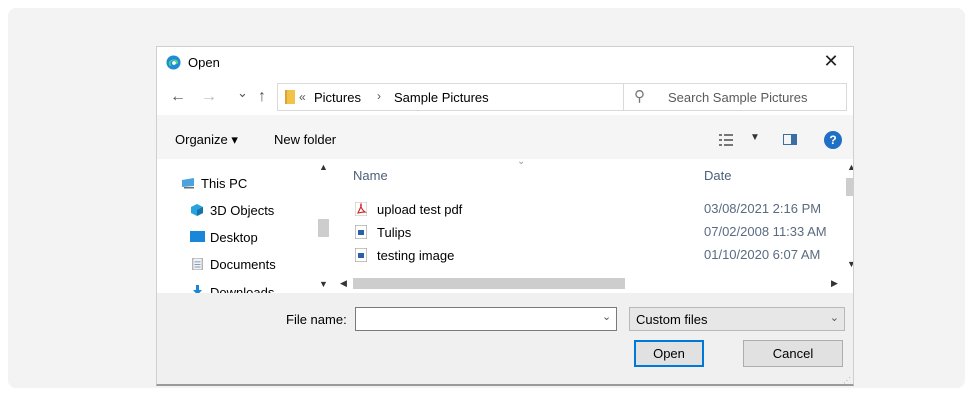 Image resolution: width=973 pixels, height=396 pixels. I want to click on scroll-right-icon: ▶, so click(834, 283).